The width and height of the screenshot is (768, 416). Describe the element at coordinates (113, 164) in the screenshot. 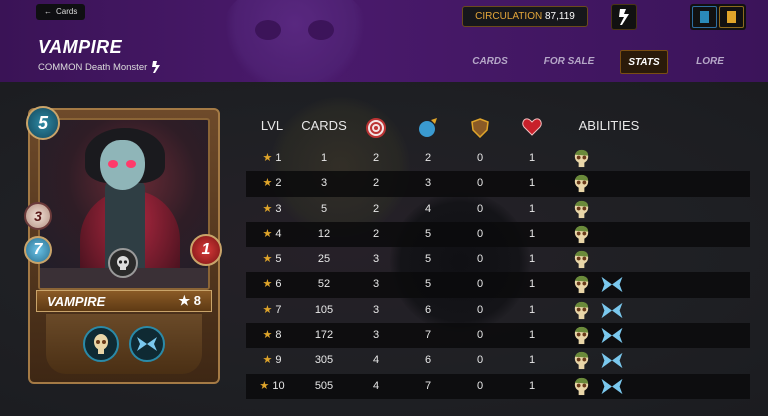

I see `vampire-eye-left` at that location.